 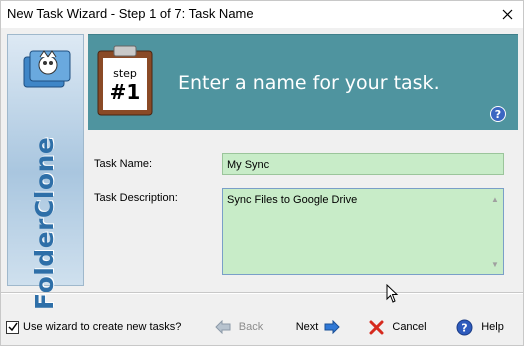 What do you see at coordinates (392, 293) in the screenshot?
I see `mouse-cursor-icon` at bounding box center [392, 293].